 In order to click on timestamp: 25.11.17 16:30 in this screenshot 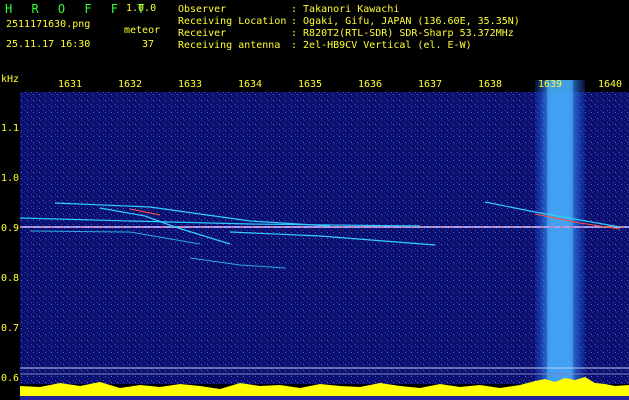, I will do `click(48, 44)`.